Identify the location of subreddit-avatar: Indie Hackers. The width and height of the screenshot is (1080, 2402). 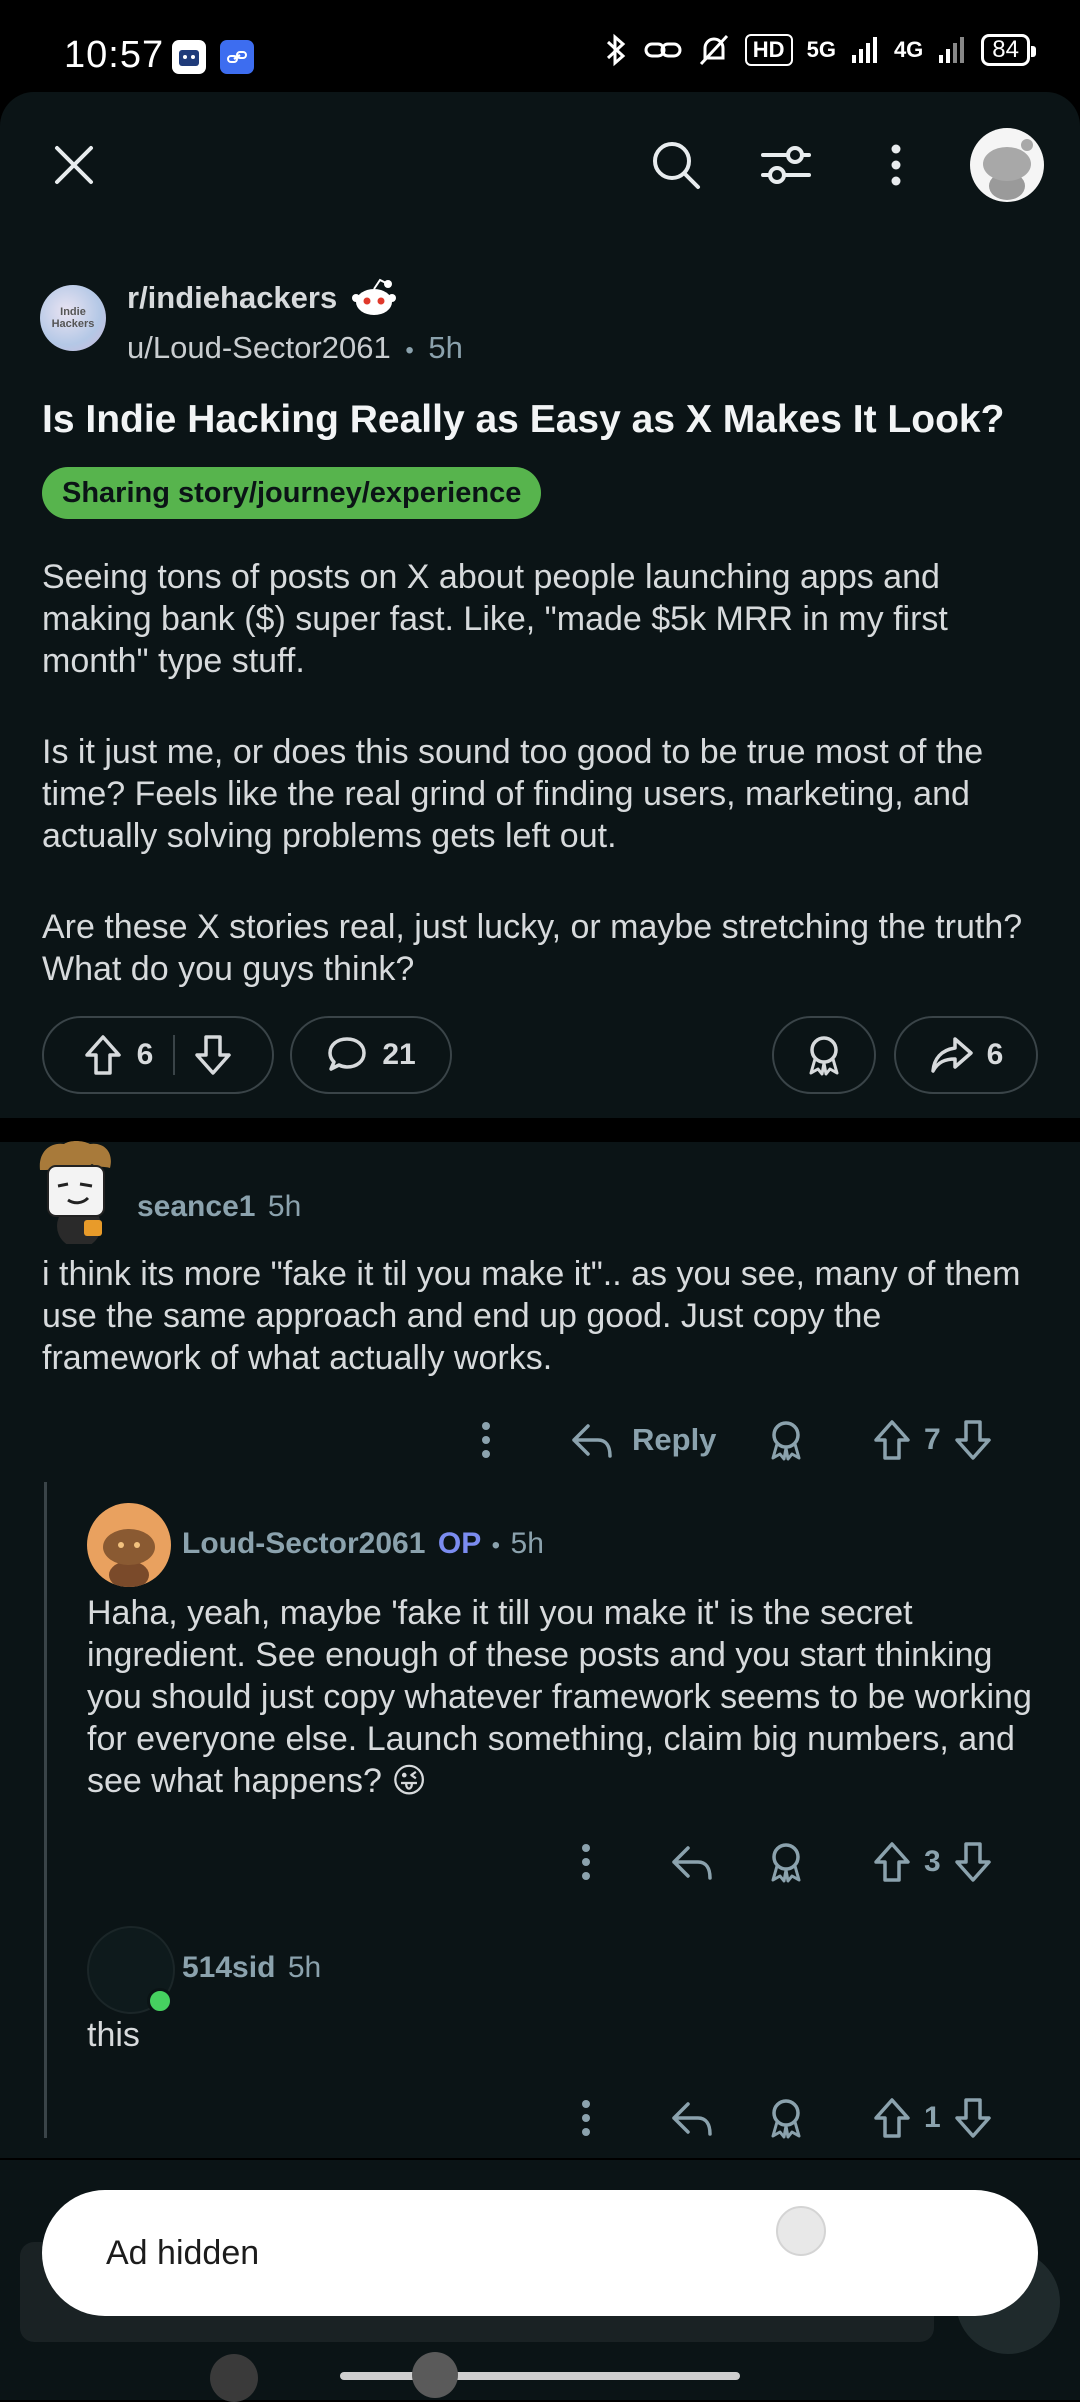
(73, 318).